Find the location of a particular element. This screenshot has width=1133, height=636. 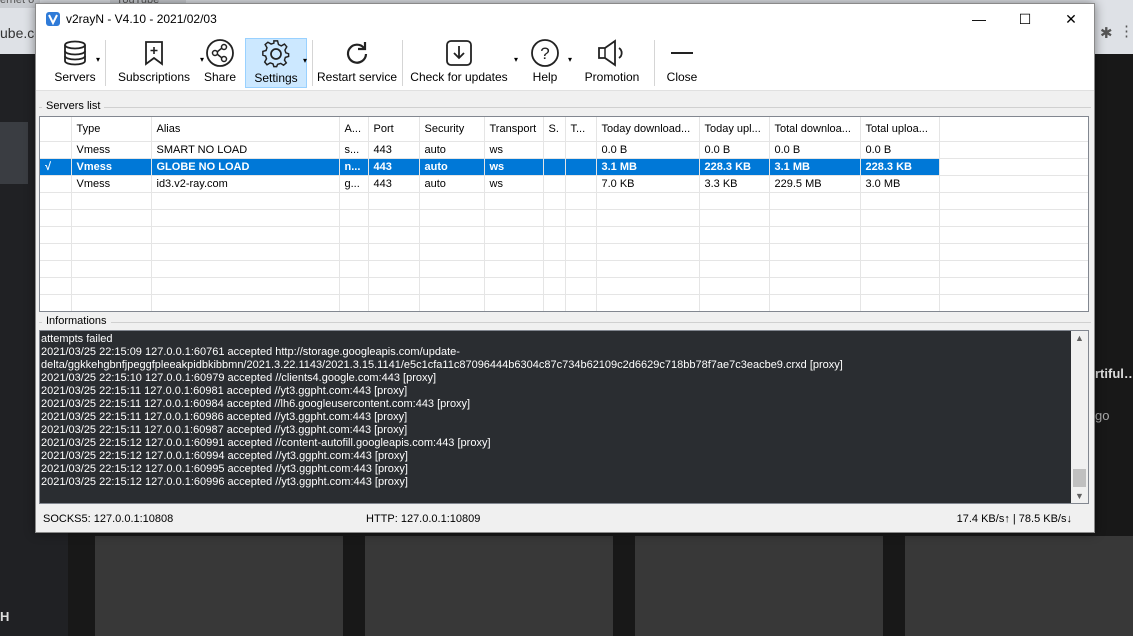

column-header-port: Port is located at coordinates (394, 129).